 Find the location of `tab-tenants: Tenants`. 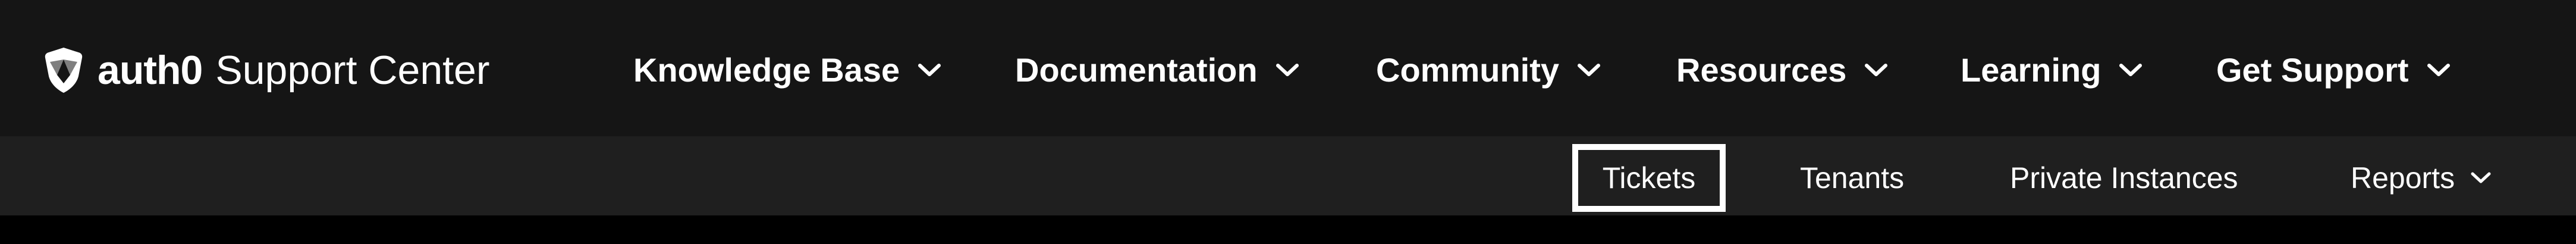

tab-tenants: Tenants is located at coordinates (1852, 178).